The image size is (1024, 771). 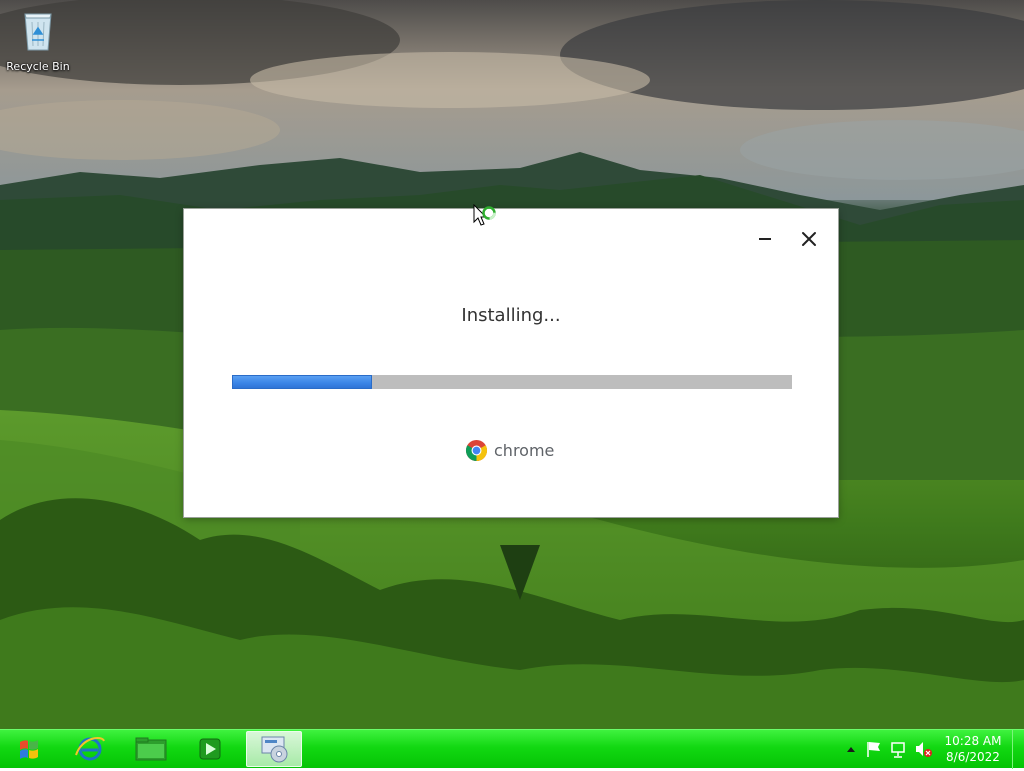 I want to click on chrome-logo-icon, so click(x=476, y=450).